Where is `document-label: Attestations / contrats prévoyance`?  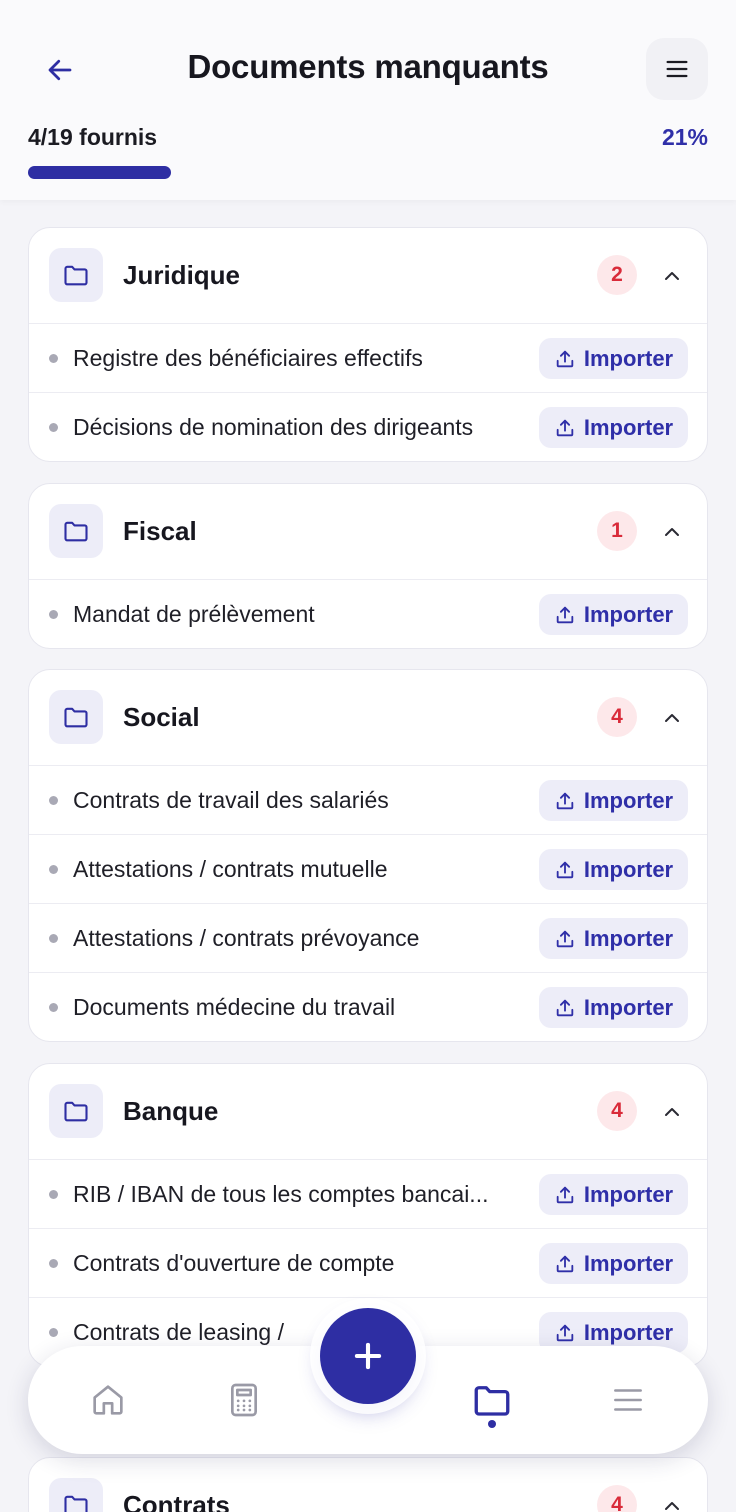 document-label: Attestations / contrats prévoyance is located at coordinates (246, 938).